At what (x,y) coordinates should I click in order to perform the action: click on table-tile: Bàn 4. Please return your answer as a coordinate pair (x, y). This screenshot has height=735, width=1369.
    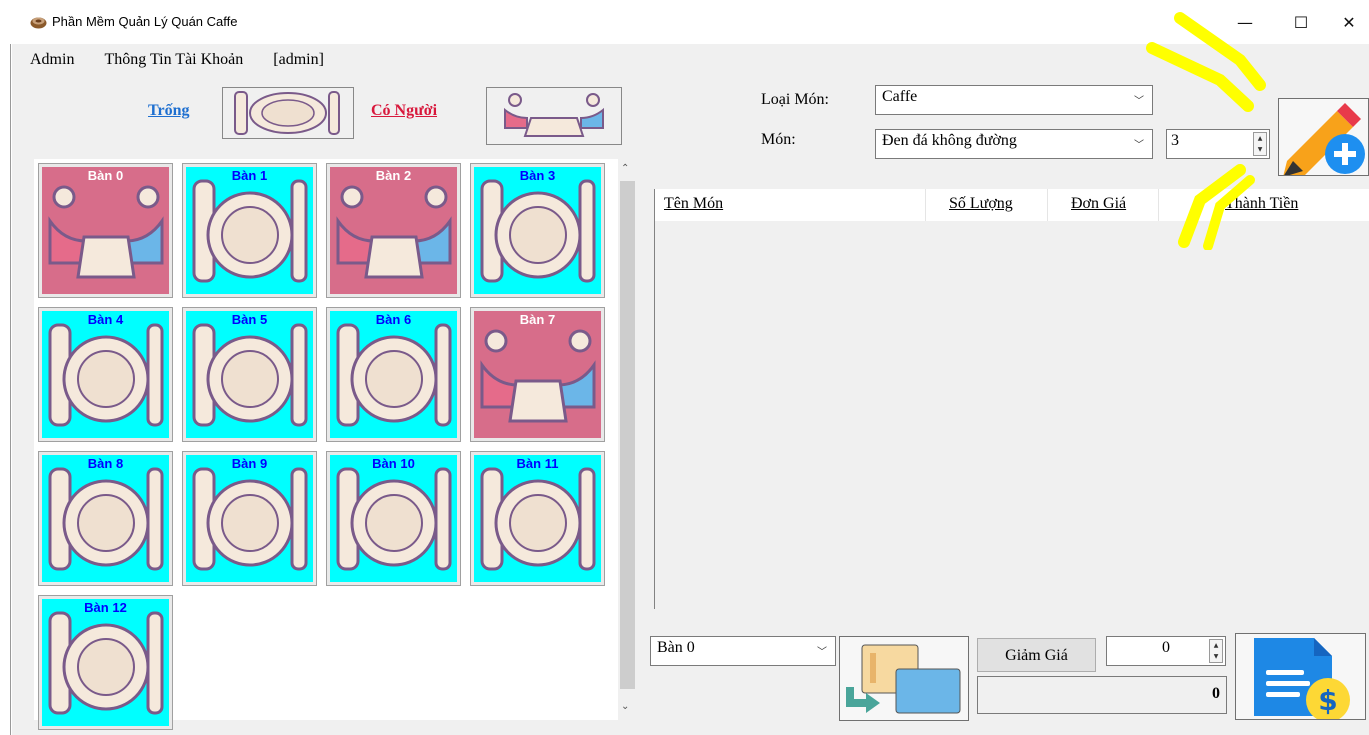
    Looking at the image, I should click on (105, 374).